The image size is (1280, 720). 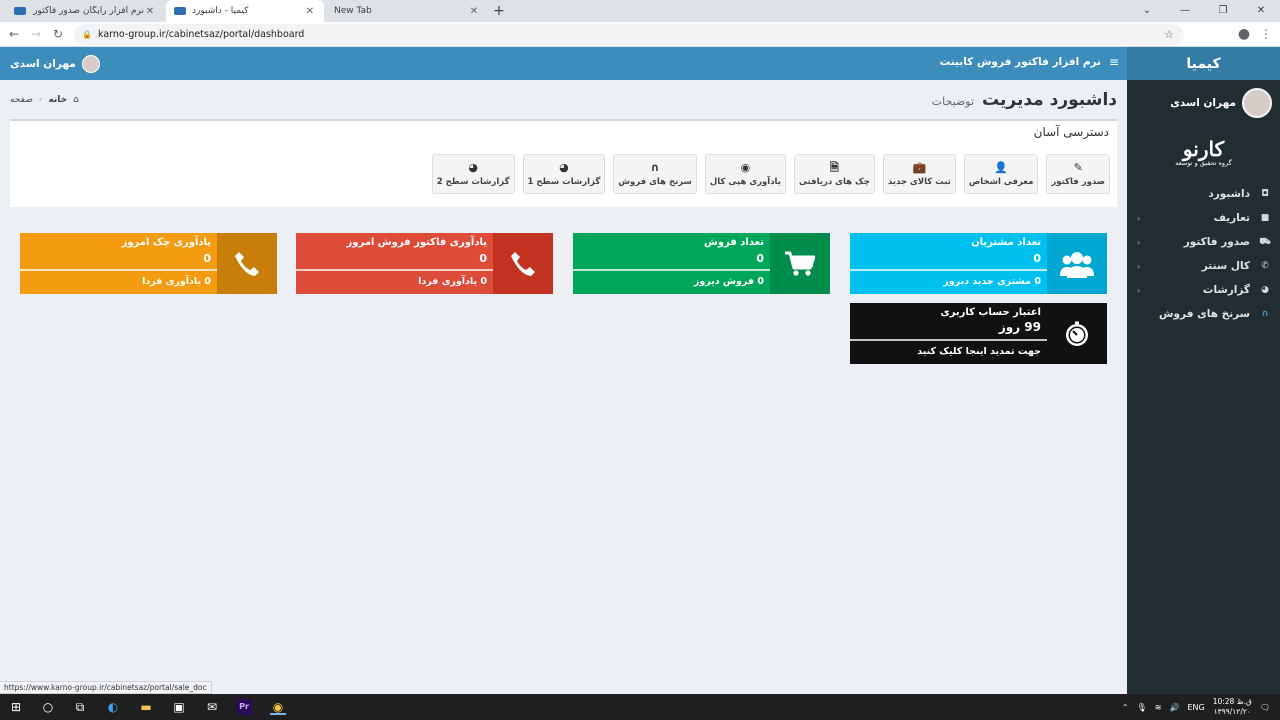 What do you see at coordinates (179, 707) in the screenshot?
I see `store-icon: ▣` at bounding box center [179, 707].